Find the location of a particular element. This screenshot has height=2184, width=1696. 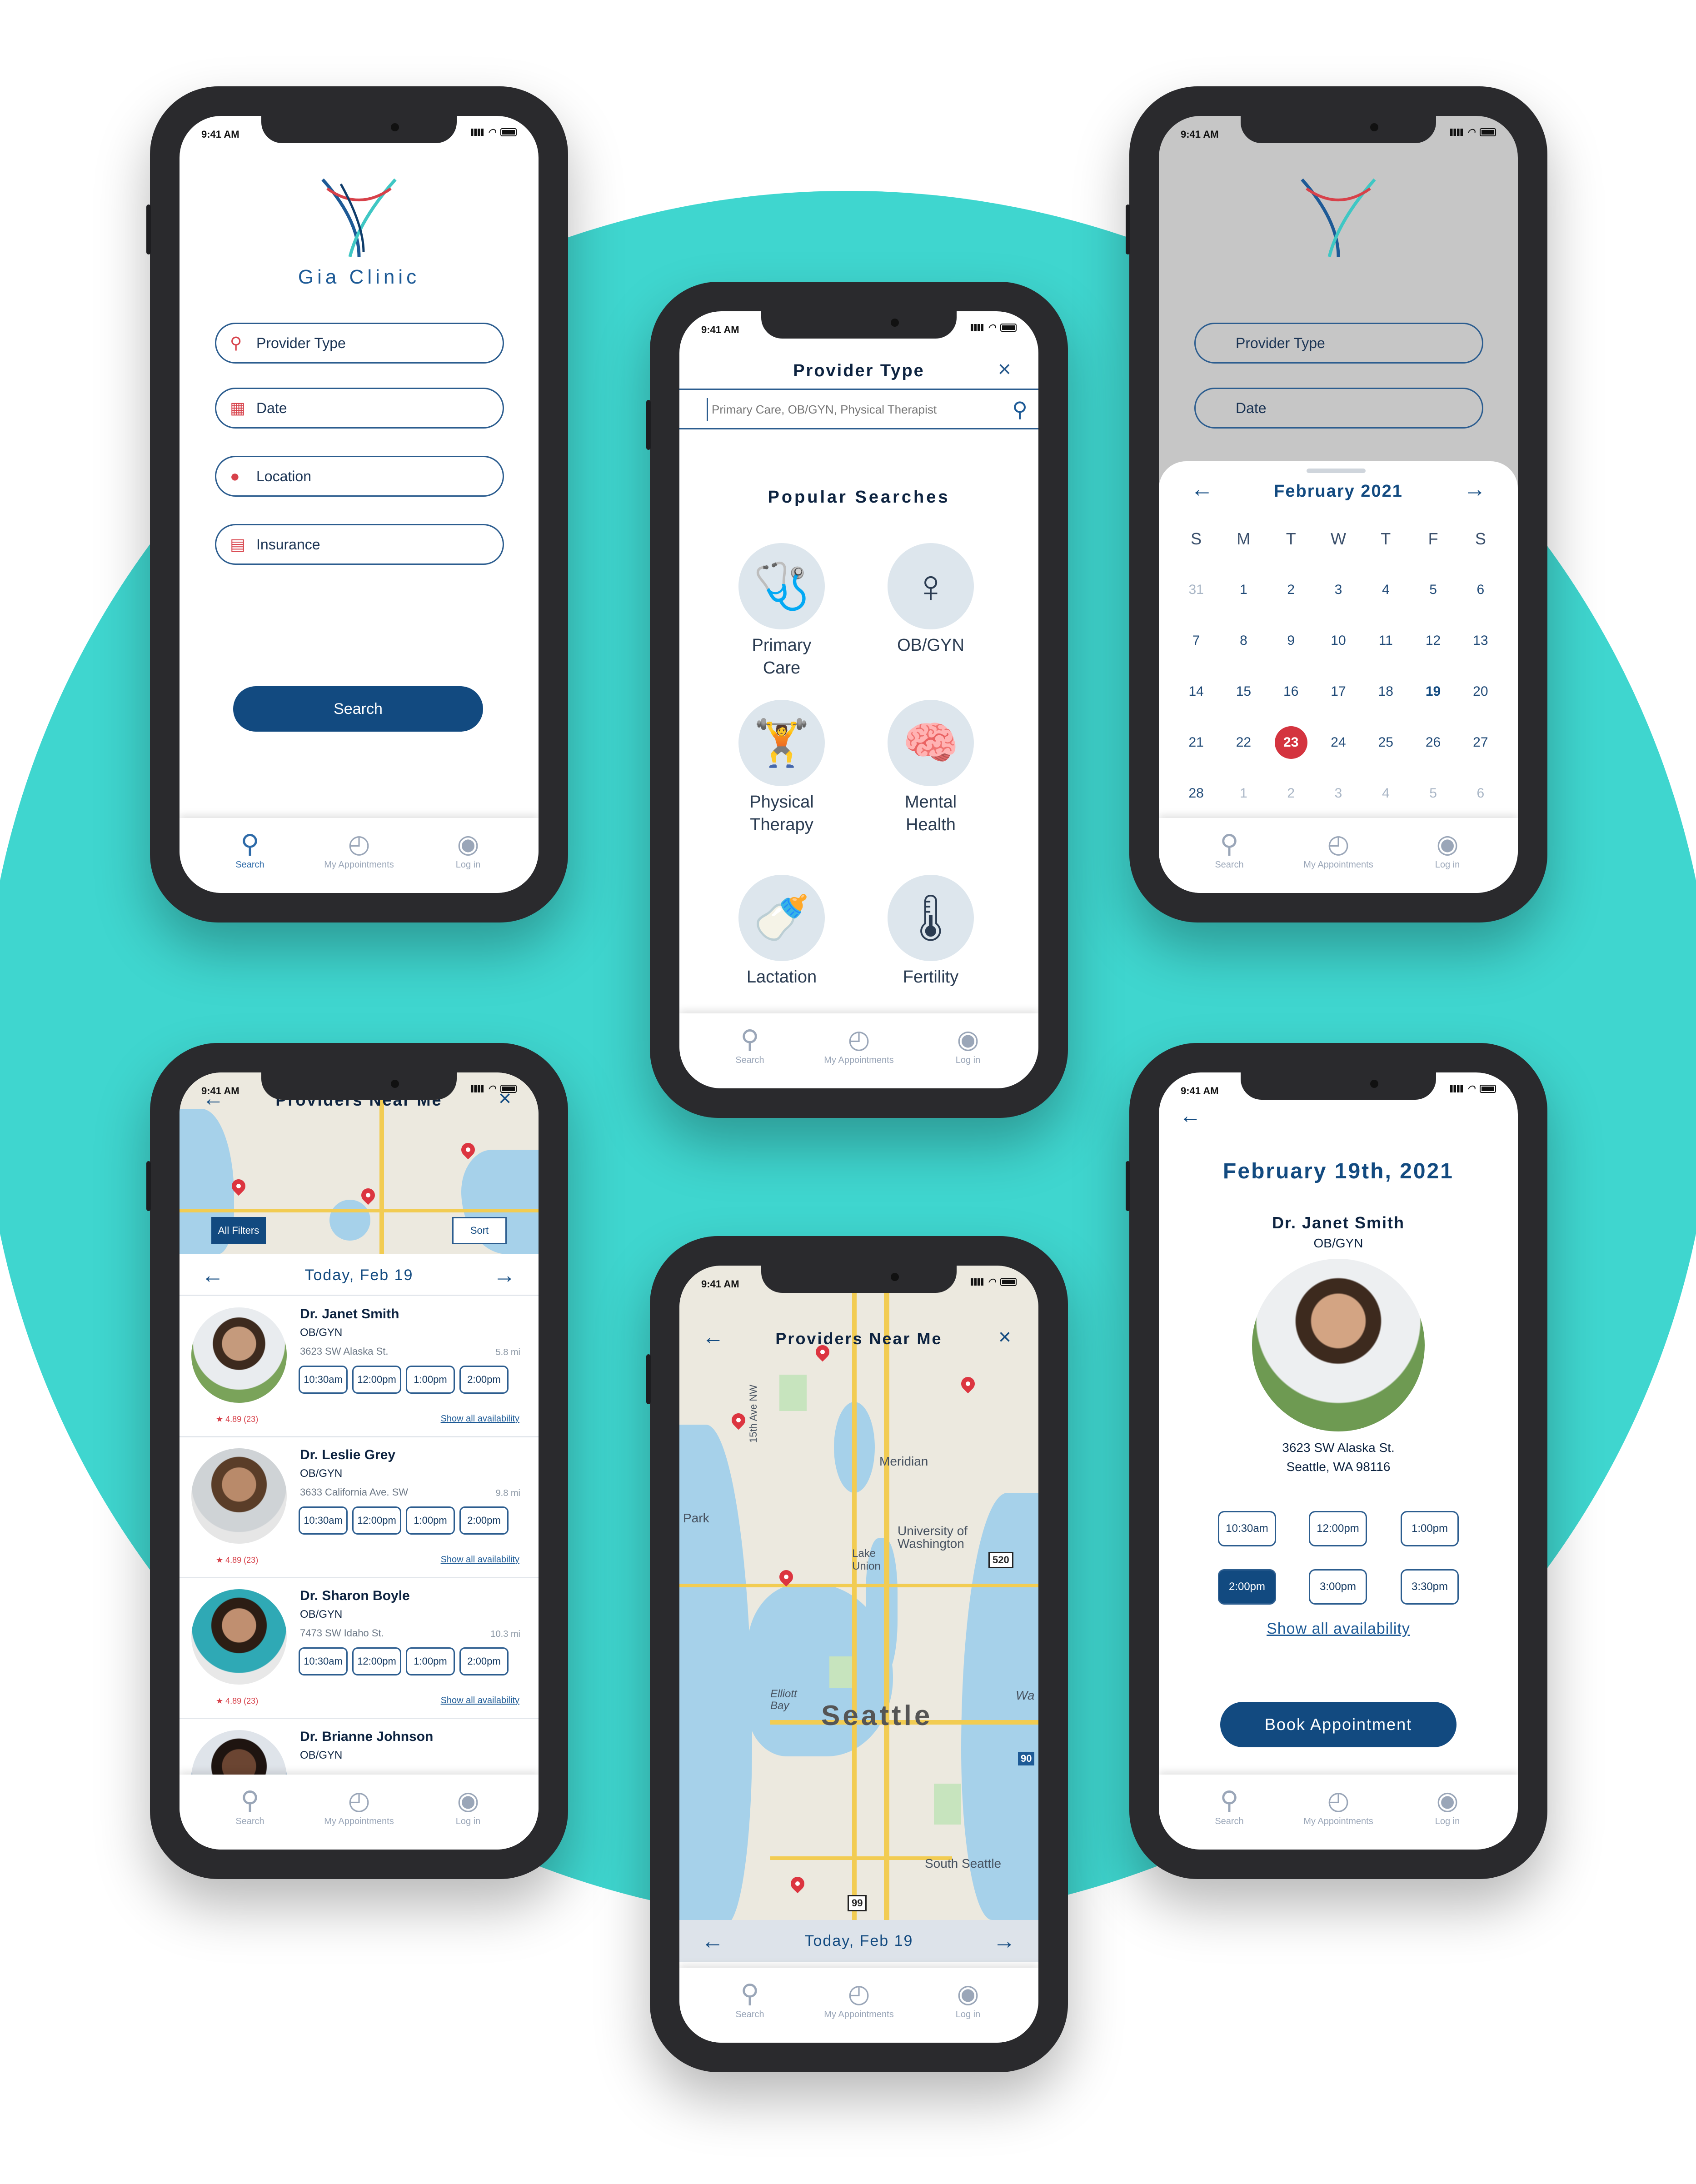

calendar-day: 24 is located at coordinates (1338, 743).